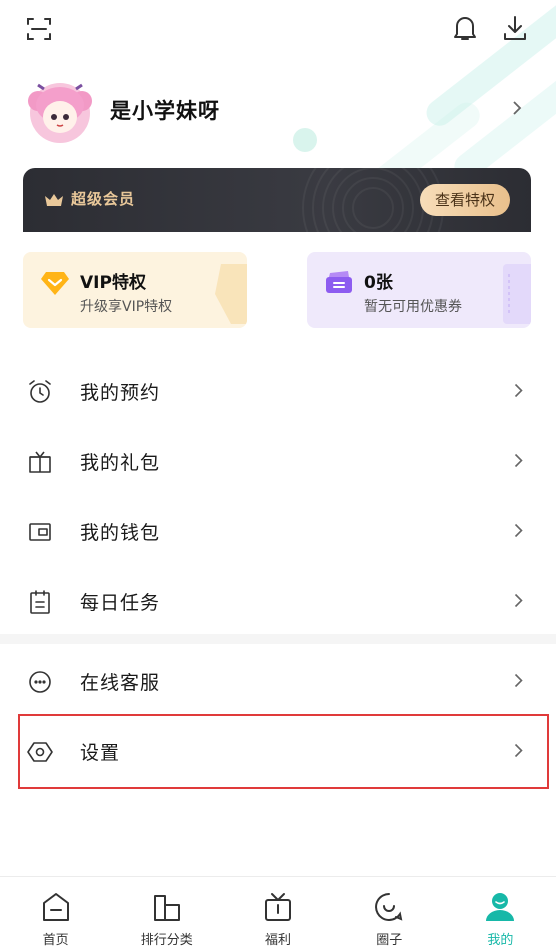  Describe the element at coordinates (278, 30) in the screenshot. I see `top-bar` at that location.